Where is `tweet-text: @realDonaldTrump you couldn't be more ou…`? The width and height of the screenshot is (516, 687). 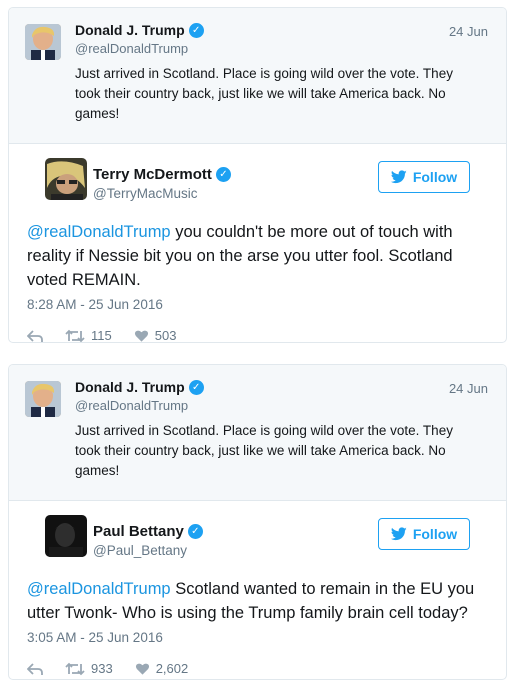
tweet-text: @realDonaldTrump you couldn't be more ou… is located at coordinates (257, 256).